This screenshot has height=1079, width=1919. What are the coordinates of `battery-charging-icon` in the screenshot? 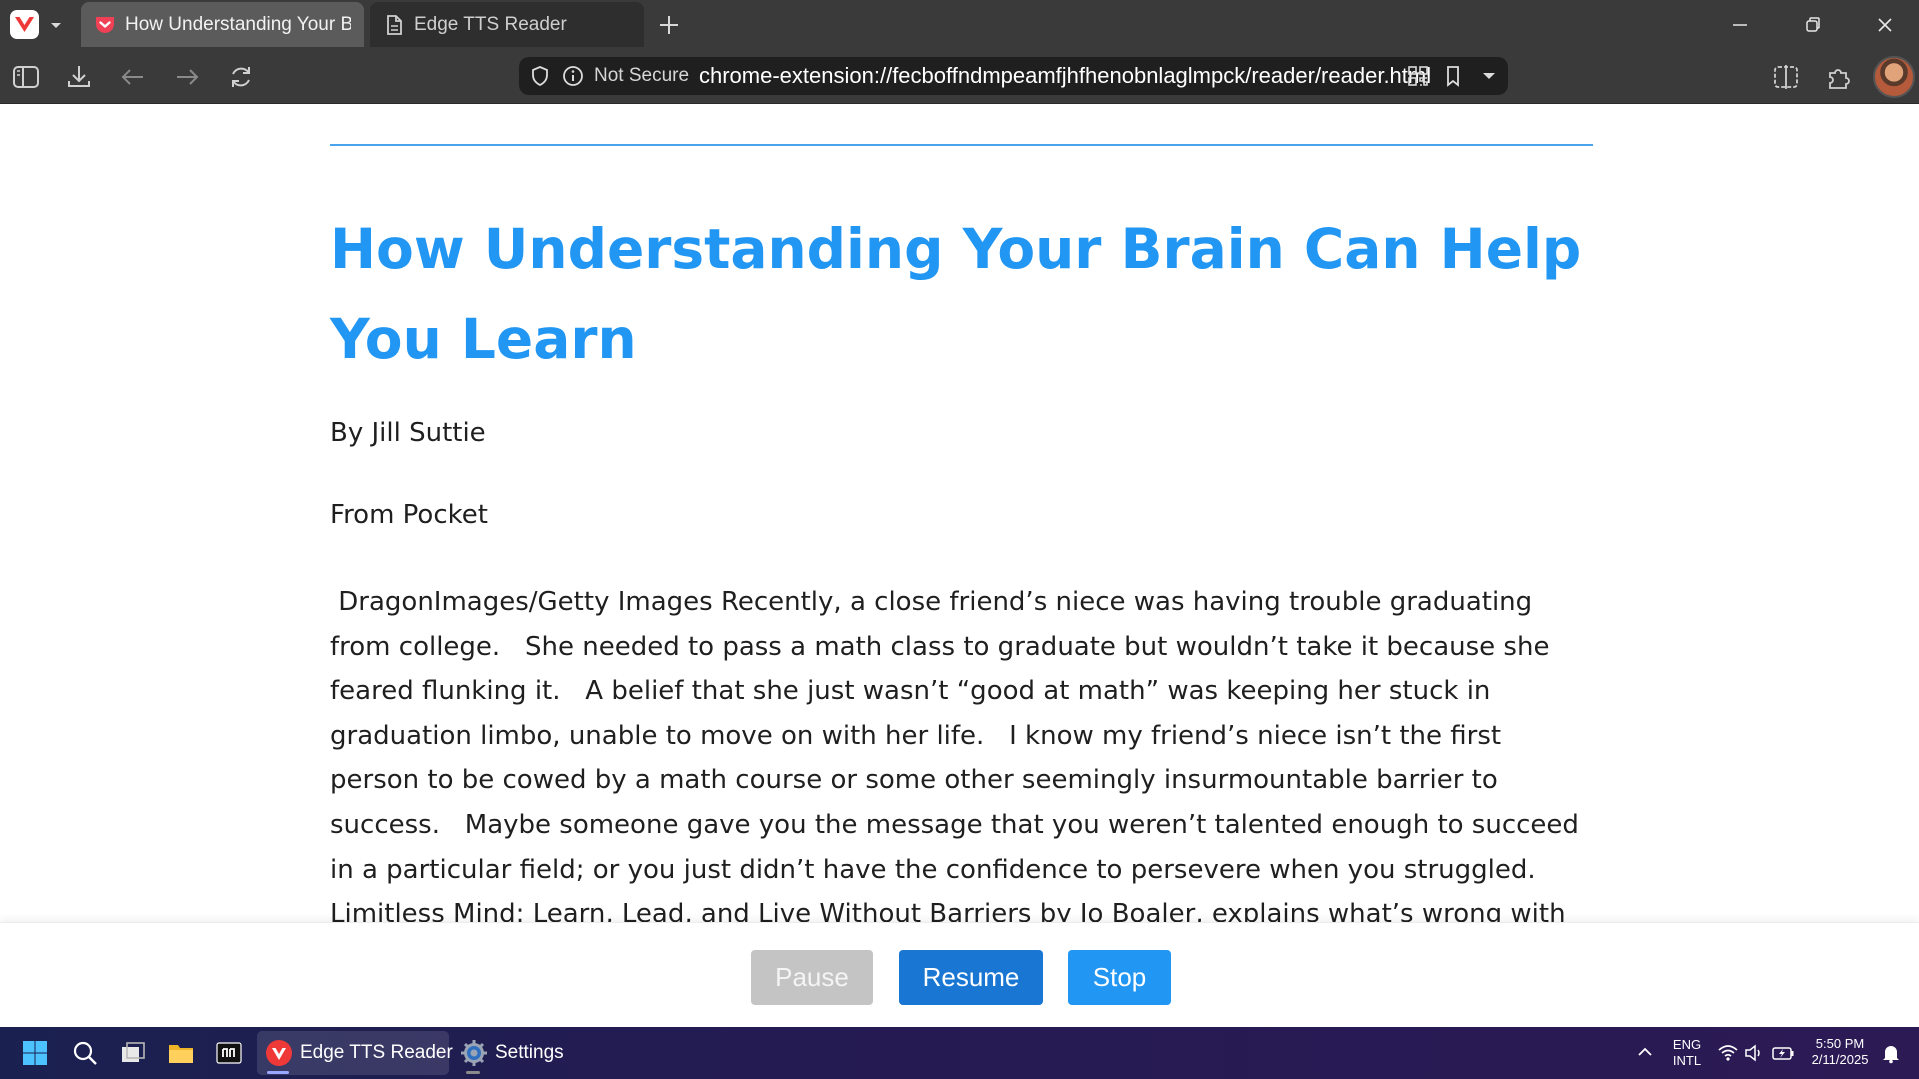 It's located at (1783, 1053).